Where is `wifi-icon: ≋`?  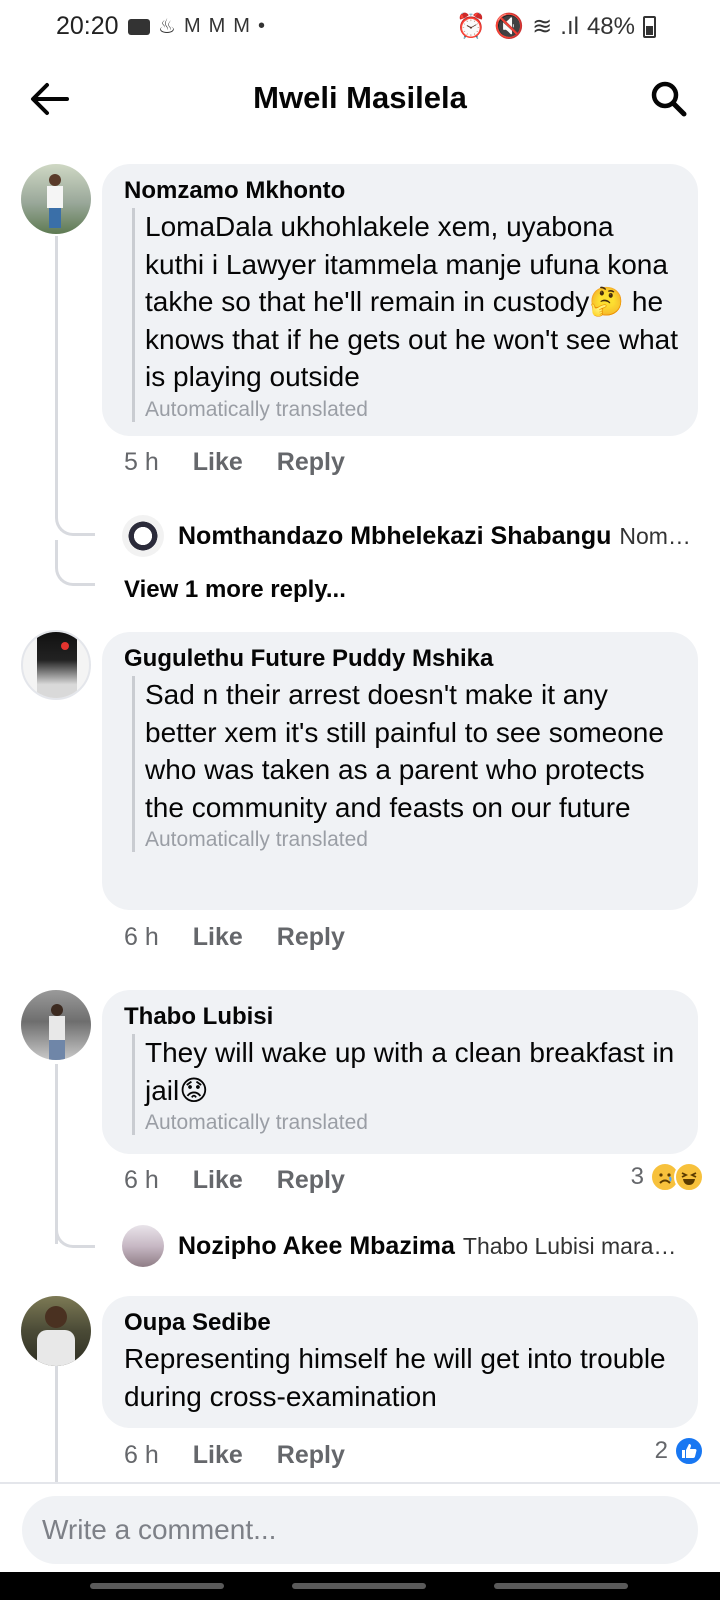 wifi-icon: ≋ is located at coordinates (542, 26).